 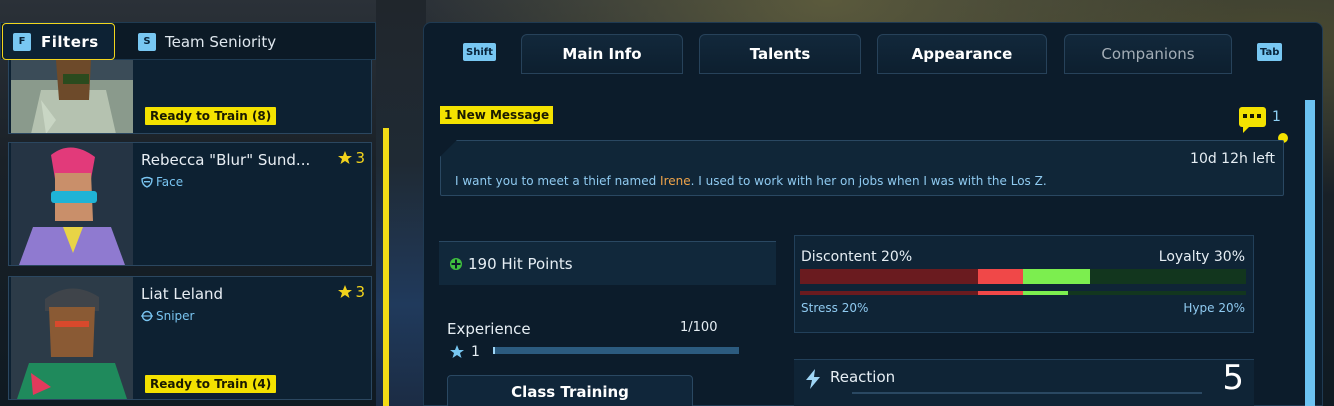 I want to click on lightning-icon, so click(x=813, y=379).